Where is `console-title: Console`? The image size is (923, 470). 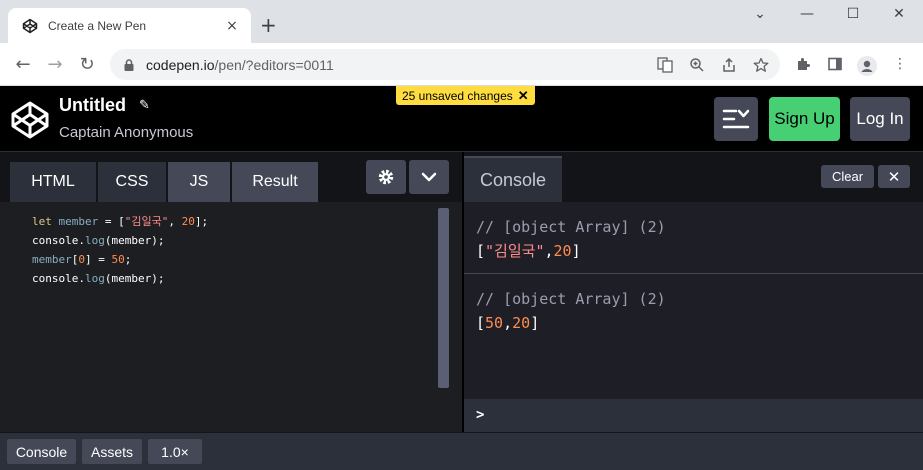
console-title: Console is located at coordinates (513, 179).